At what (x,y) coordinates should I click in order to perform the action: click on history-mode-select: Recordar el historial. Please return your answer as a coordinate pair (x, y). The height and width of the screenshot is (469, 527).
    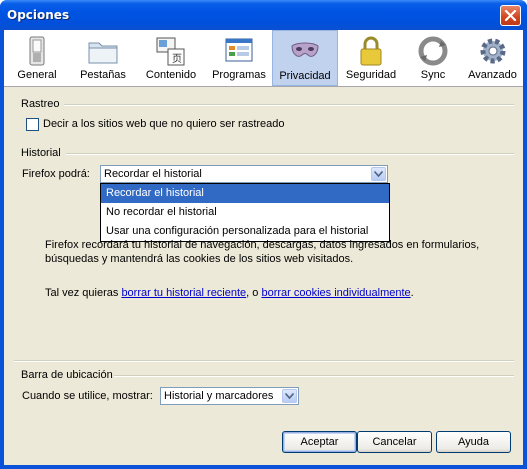
    Looking at the image, I should click on (244, 174).